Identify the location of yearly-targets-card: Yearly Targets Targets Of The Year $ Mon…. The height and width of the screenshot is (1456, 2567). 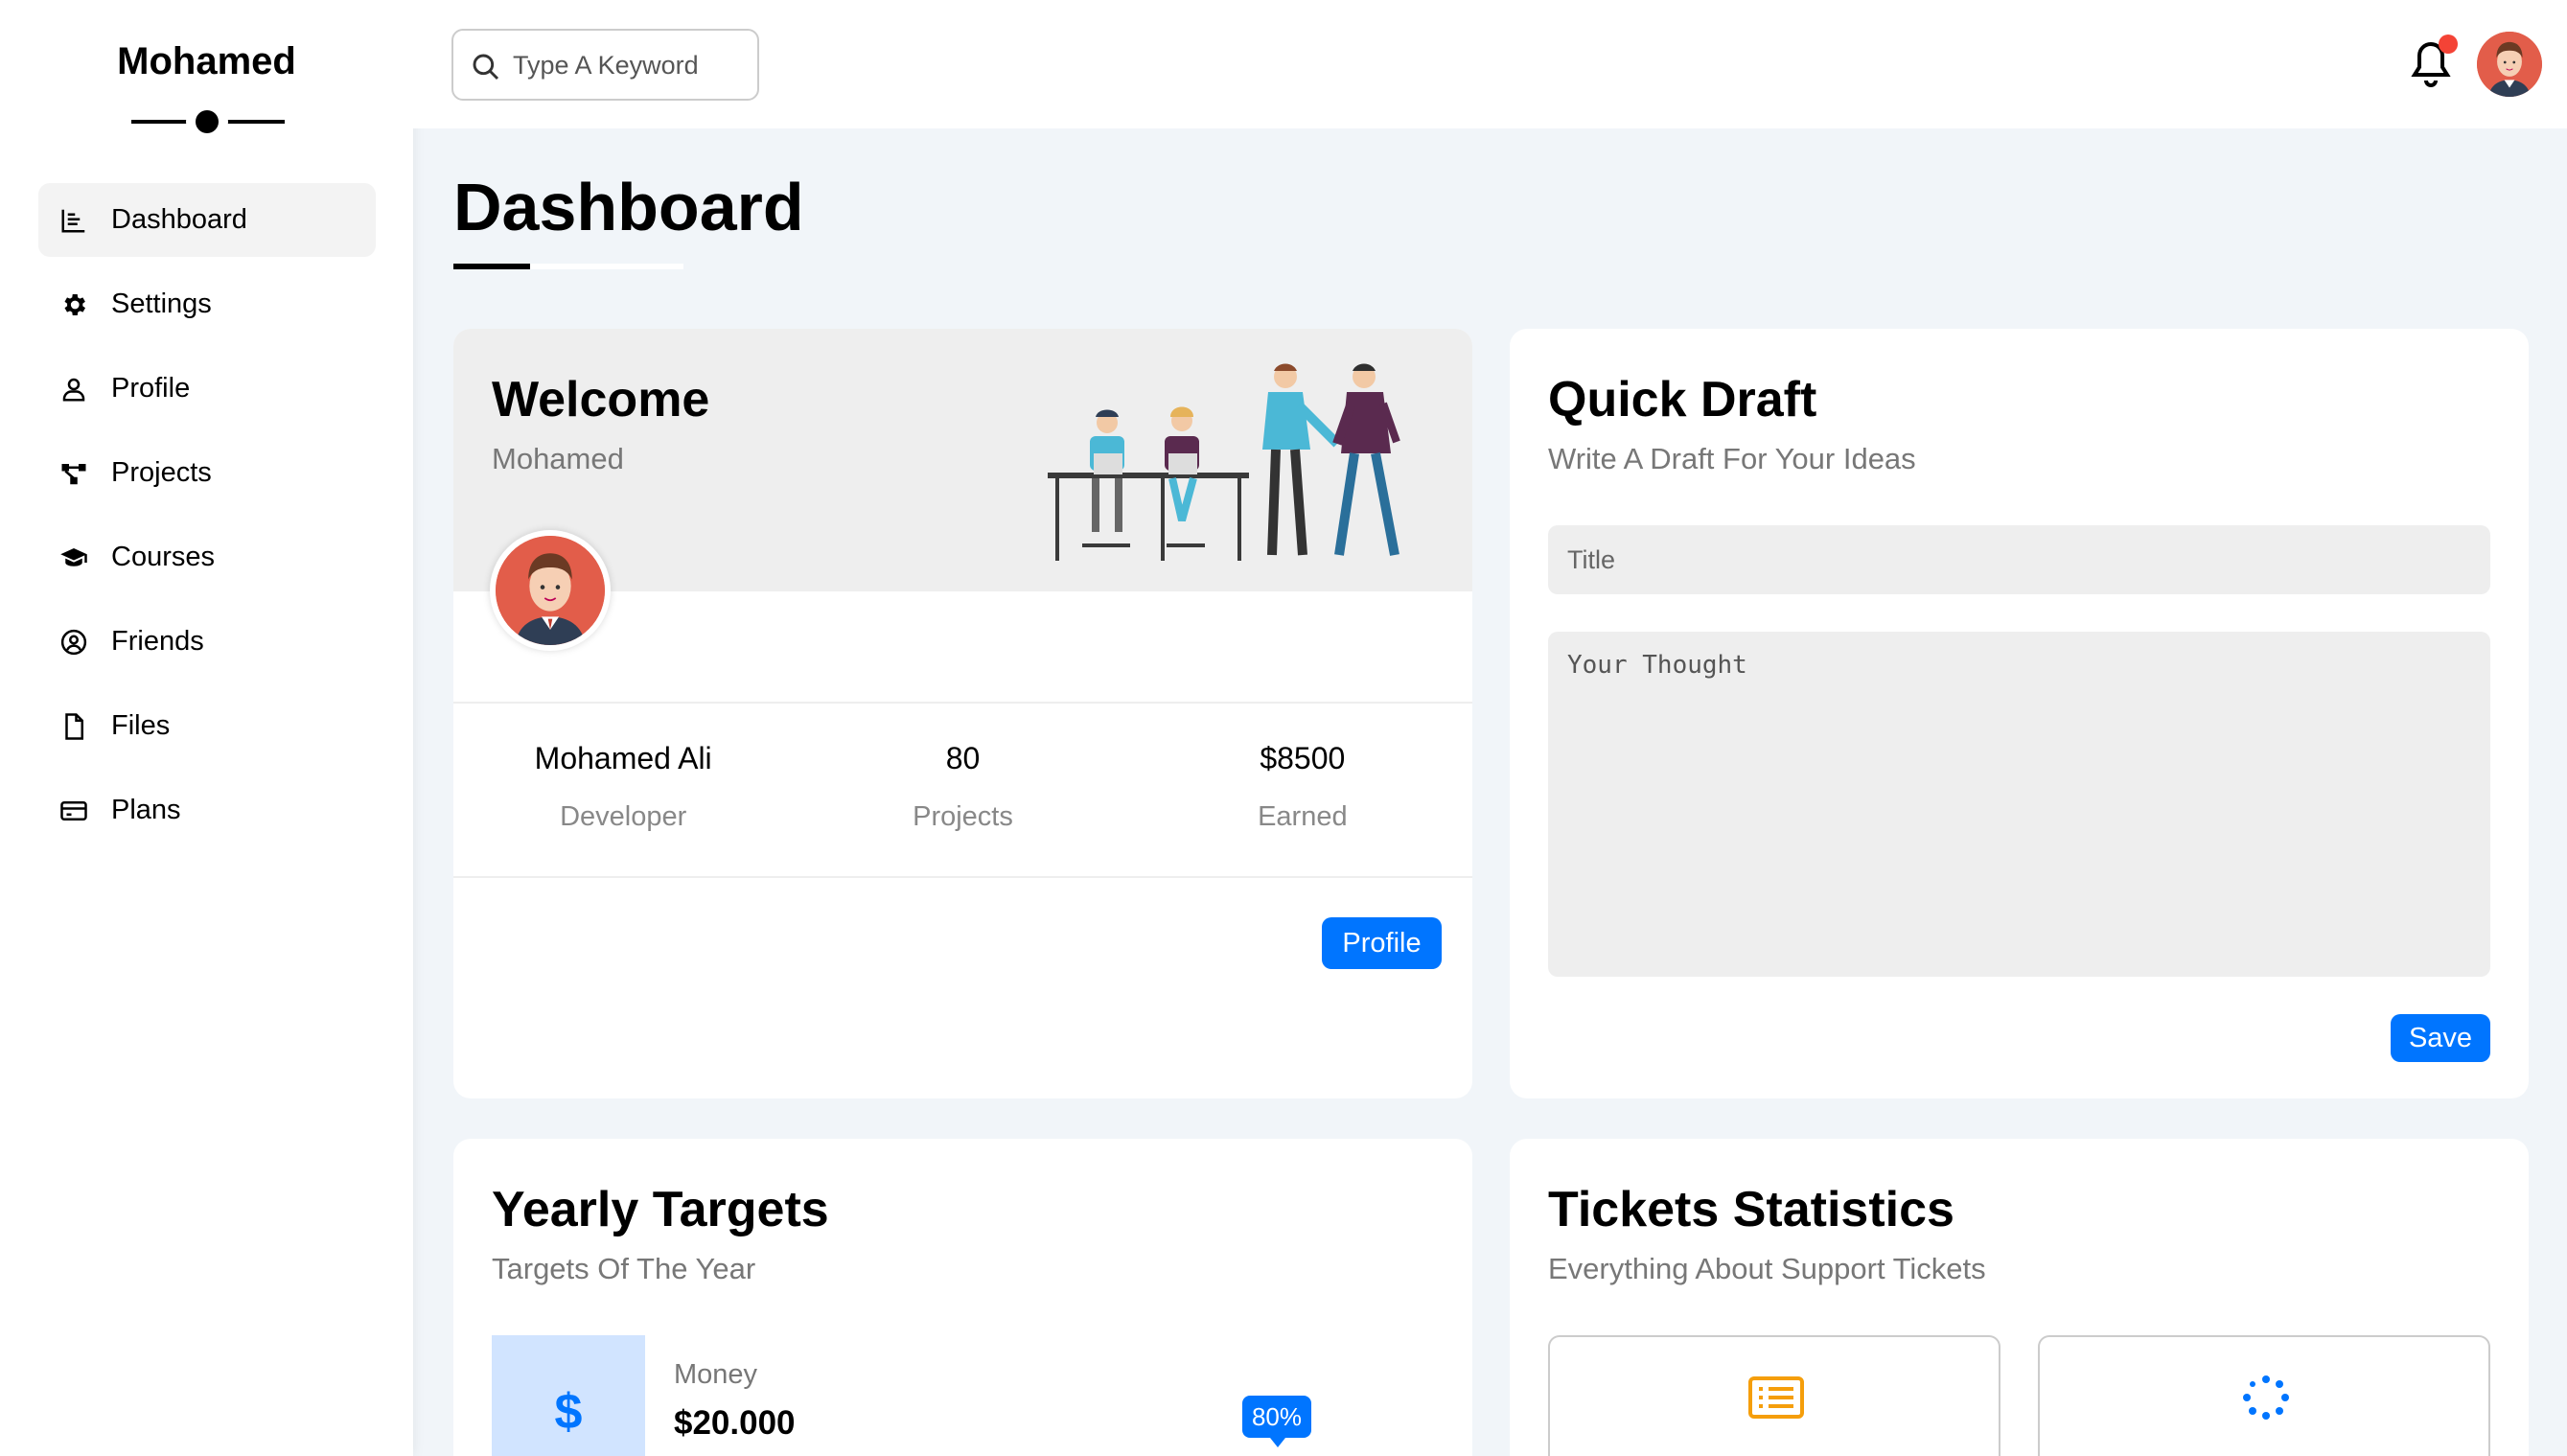
(962, 1297).